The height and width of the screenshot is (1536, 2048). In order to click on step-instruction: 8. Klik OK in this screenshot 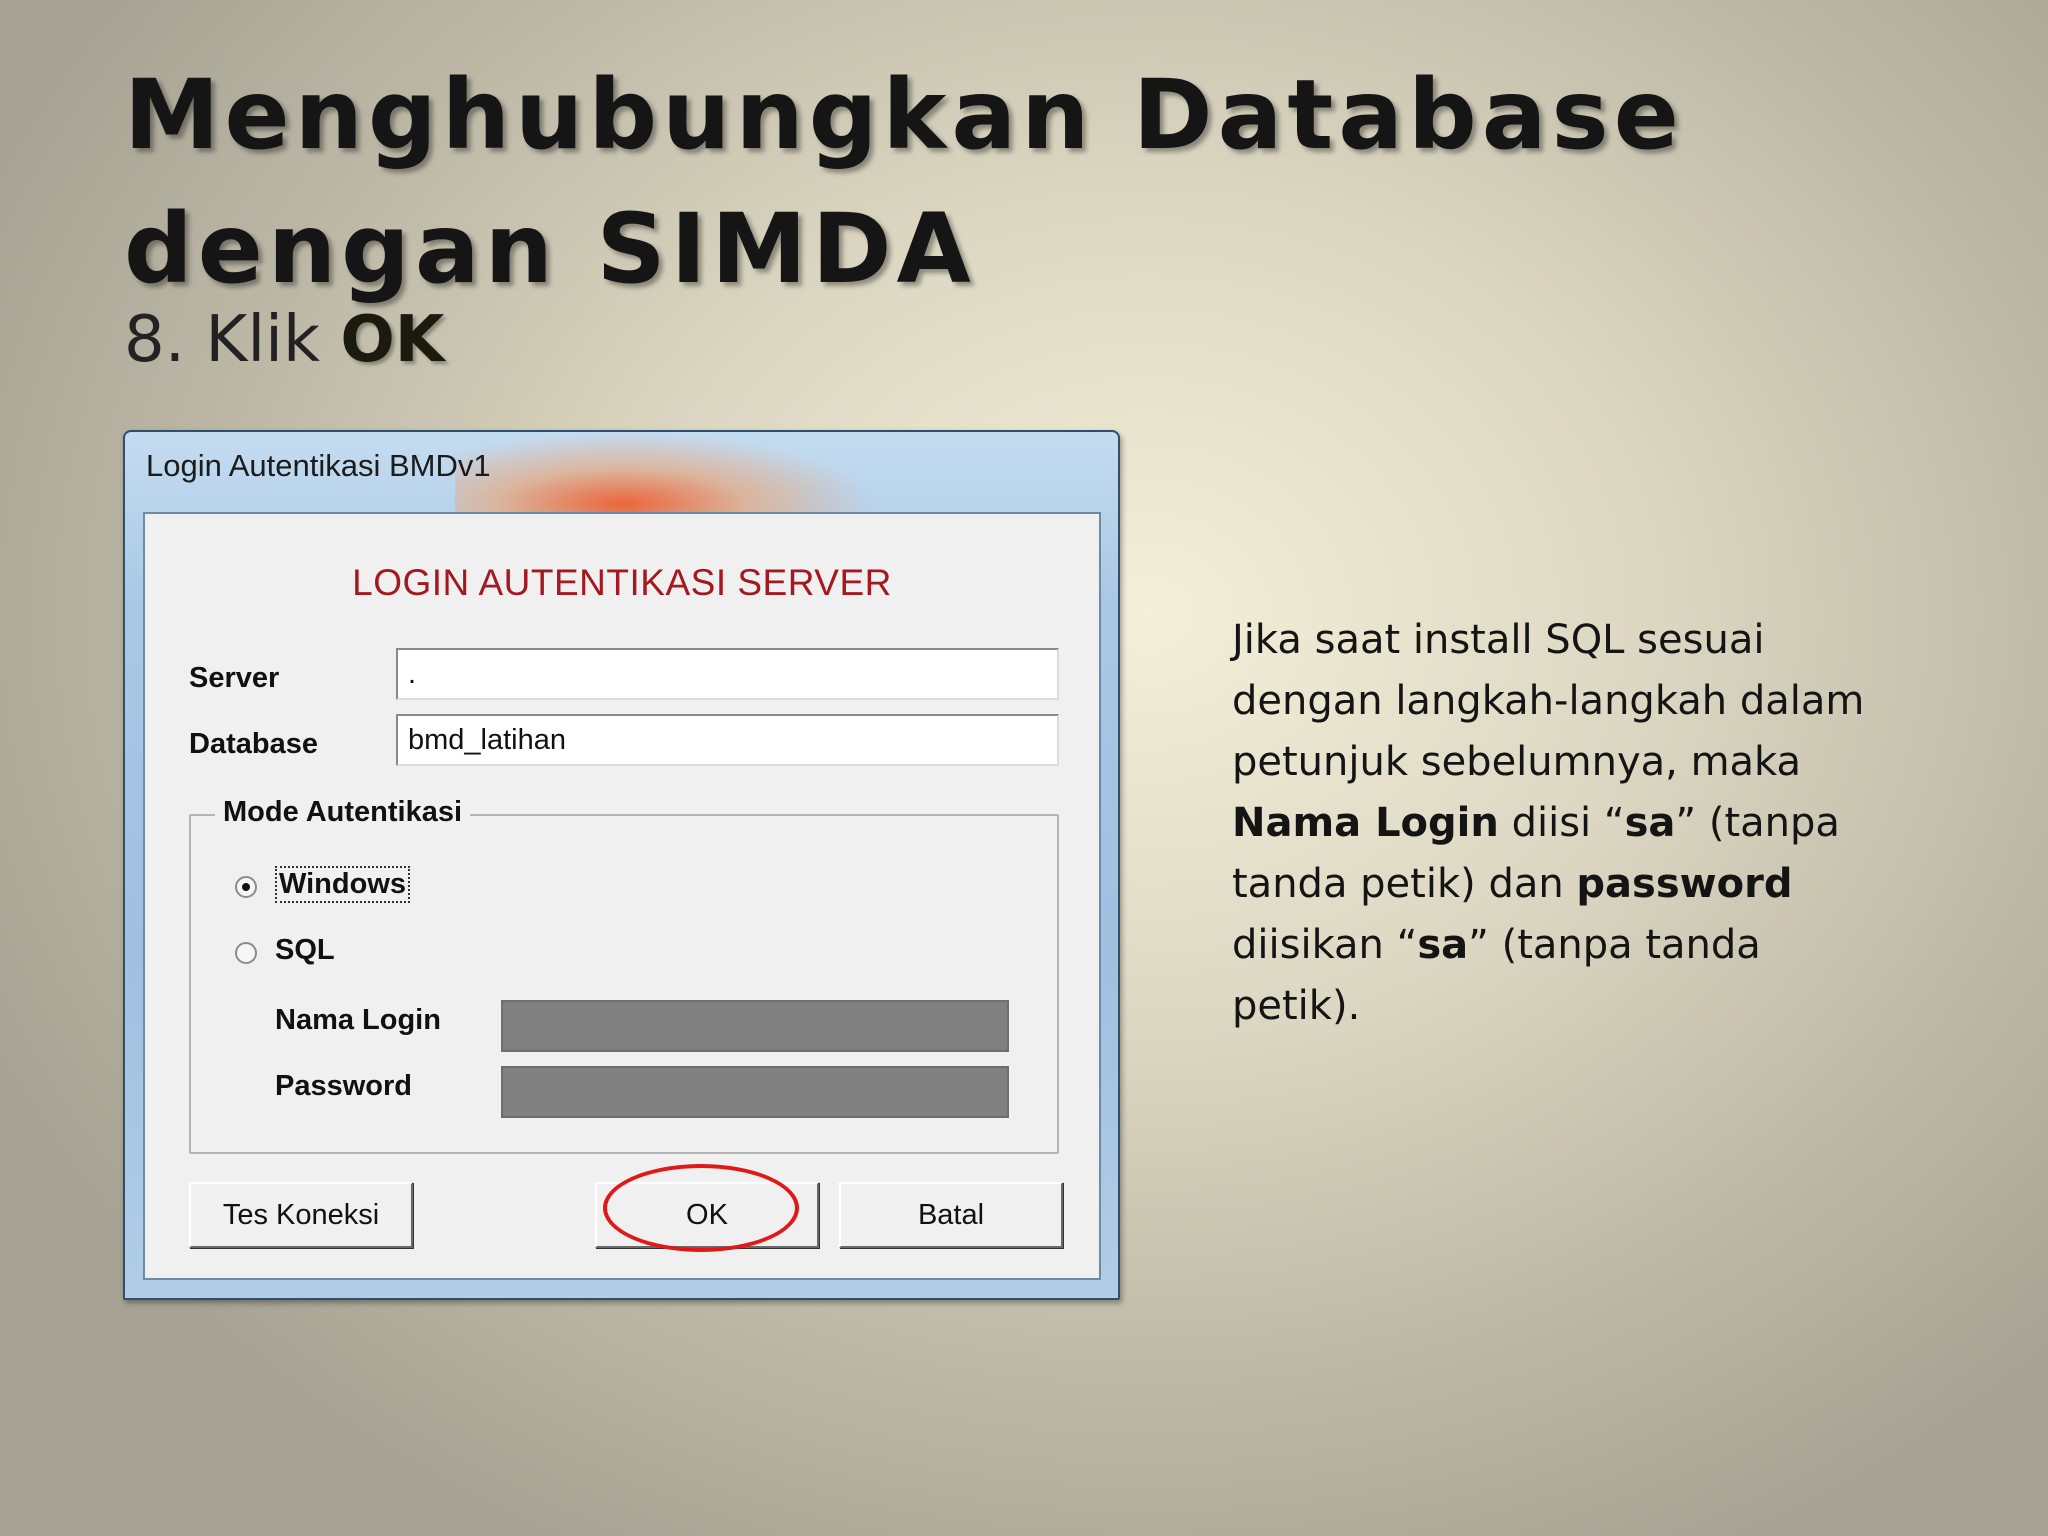, I will do `click(284, 340)`.